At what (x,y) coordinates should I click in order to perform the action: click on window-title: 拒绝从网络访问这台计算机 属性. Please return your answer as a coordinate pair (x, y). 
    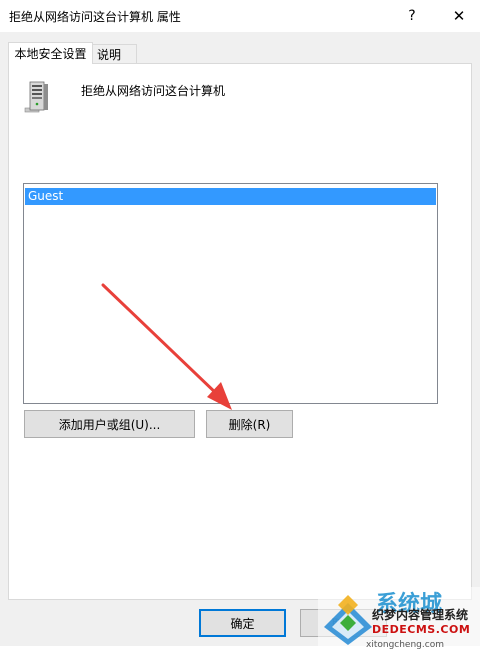
    Looking at the image, I should click on (95, 17).